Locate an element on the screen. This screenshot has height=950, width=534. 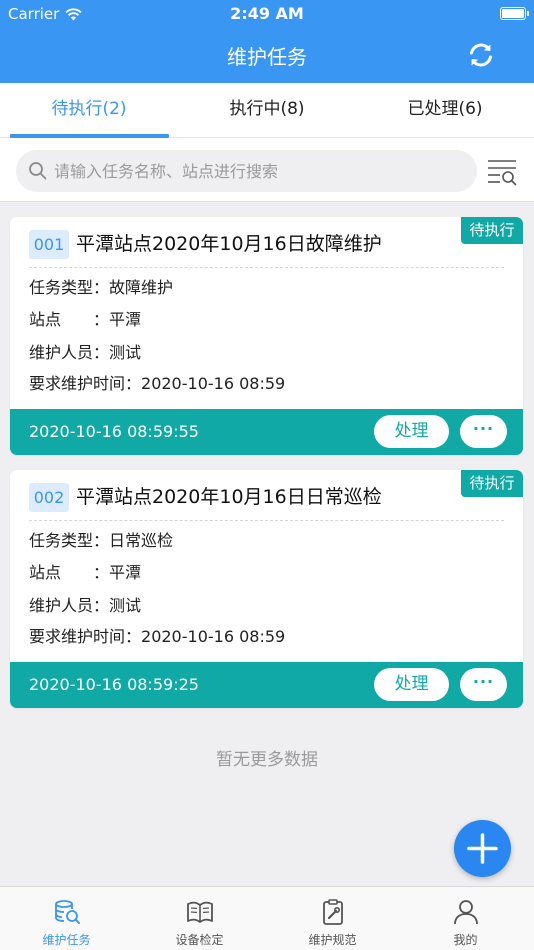
page-title: 维护任务 is located at coordinates (267, 57).